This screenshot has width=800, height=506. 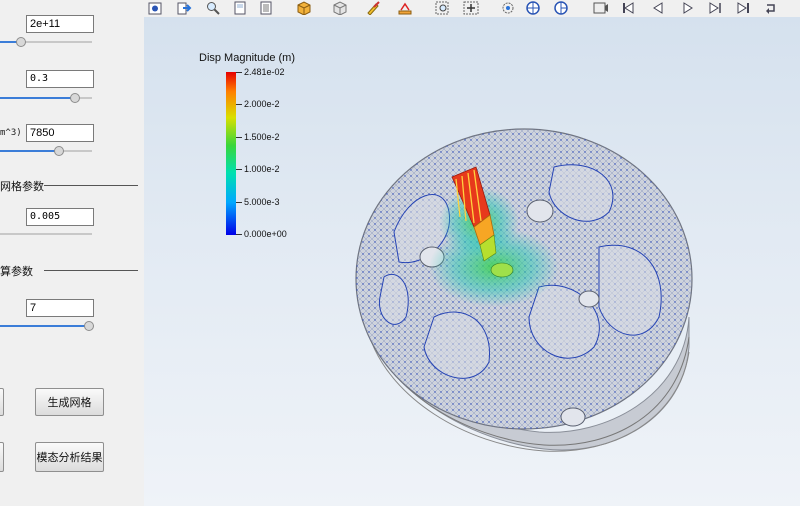 What do you see at coordinates (628, 8) in the screenshot?
I see `first-frame-icon` at bounding box center [628, 8].